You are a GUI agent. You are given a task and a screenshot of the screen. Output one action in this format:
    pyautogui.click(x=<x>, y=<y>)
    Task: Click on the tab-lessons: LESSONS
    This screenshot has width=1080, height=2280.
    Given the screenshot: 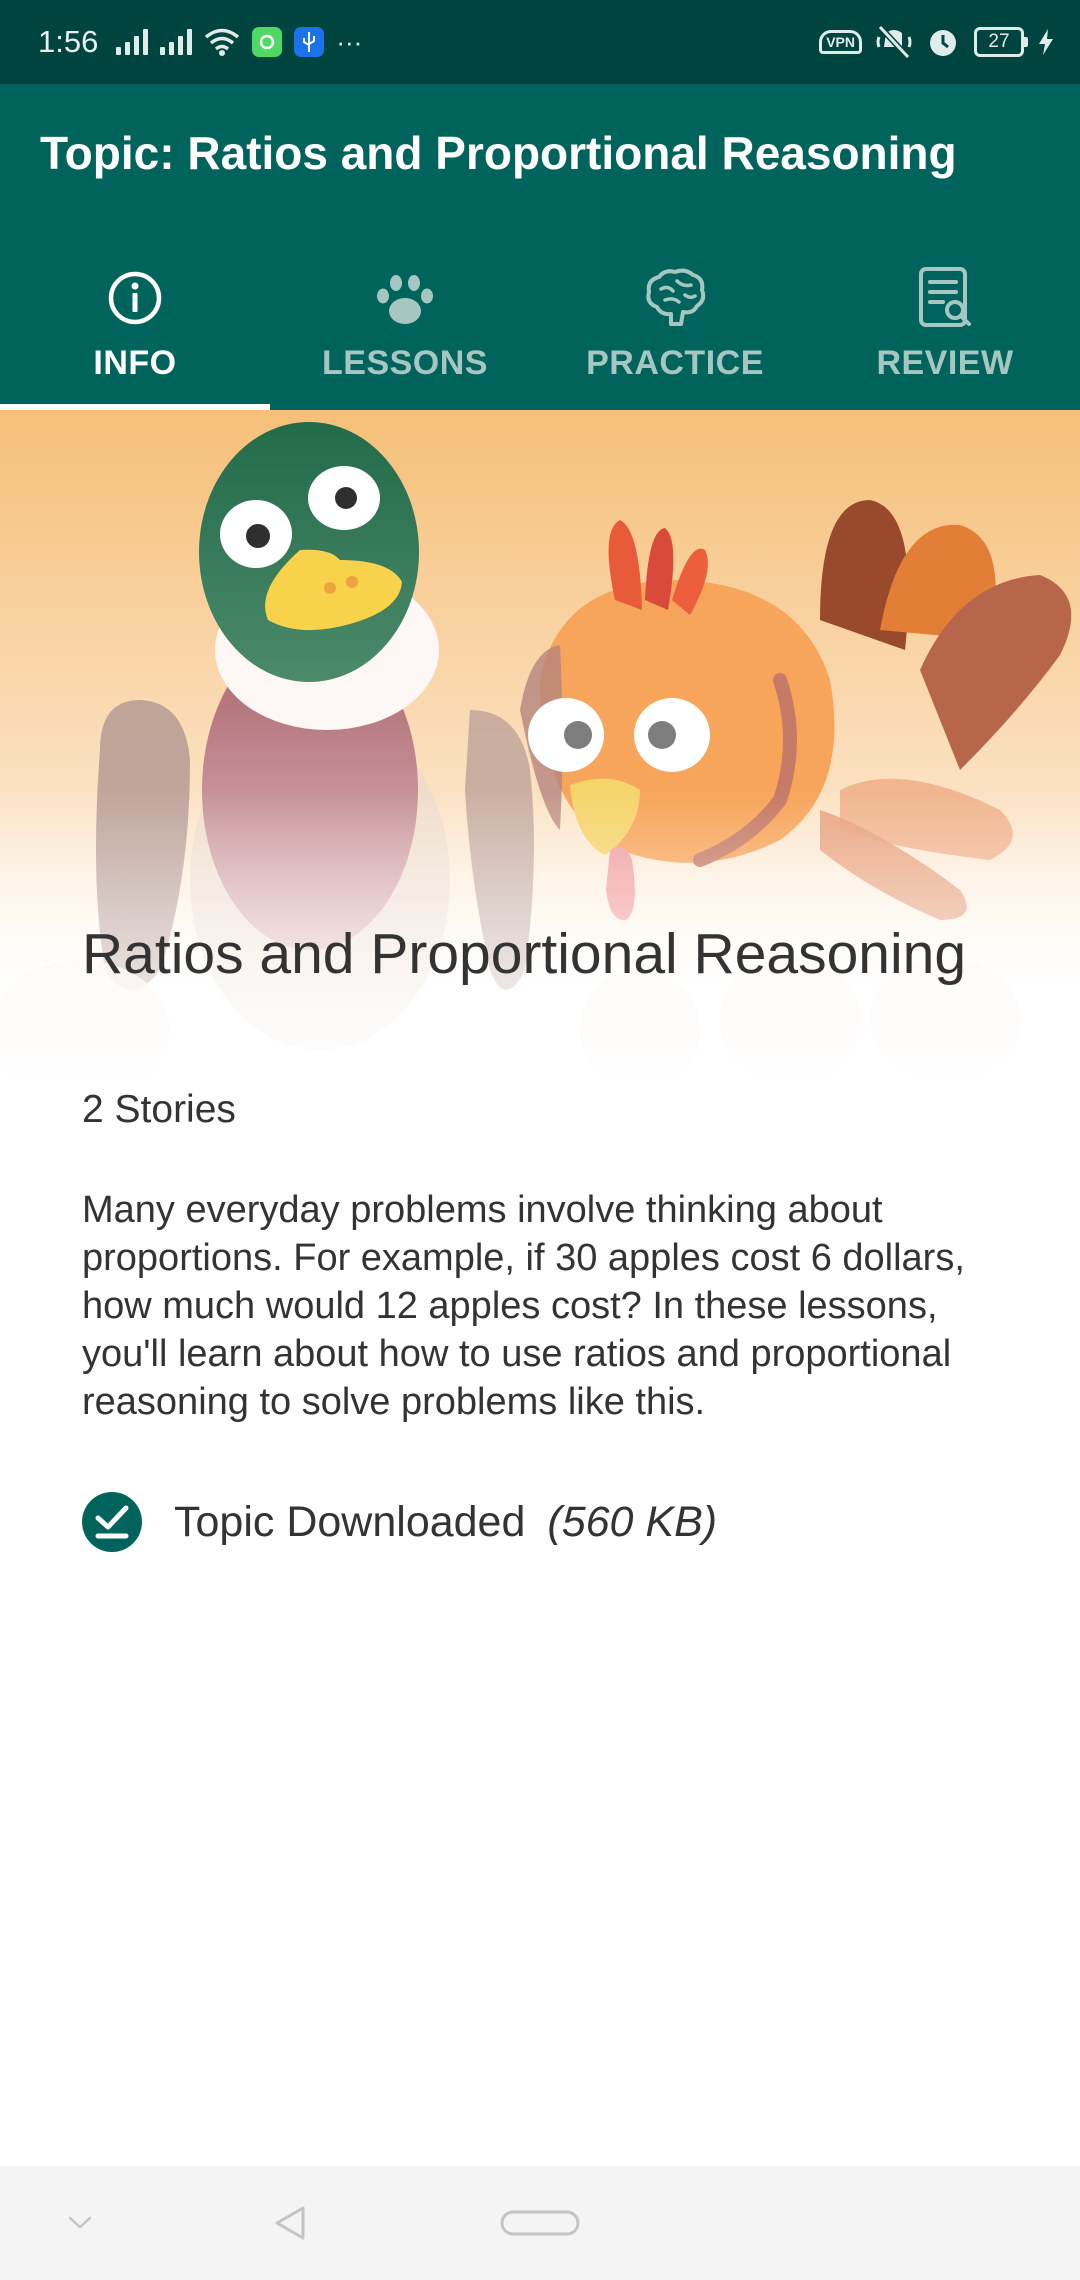 What is the action you would take?
    pyautogui.click(x=405, y=327)
    